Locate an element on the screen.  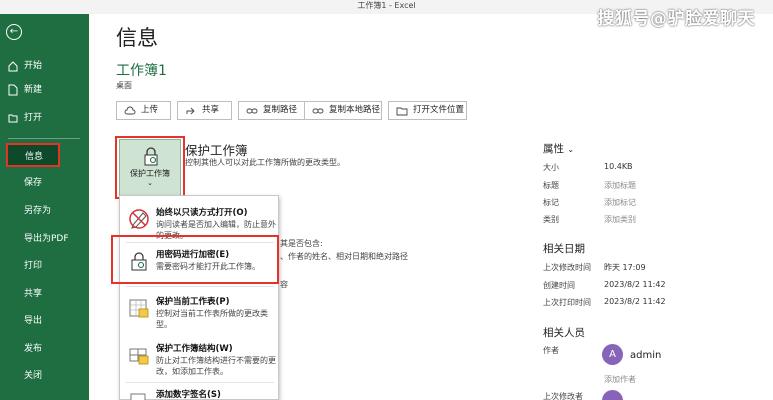
author-avatar: A is located at coordinates (612, 354).